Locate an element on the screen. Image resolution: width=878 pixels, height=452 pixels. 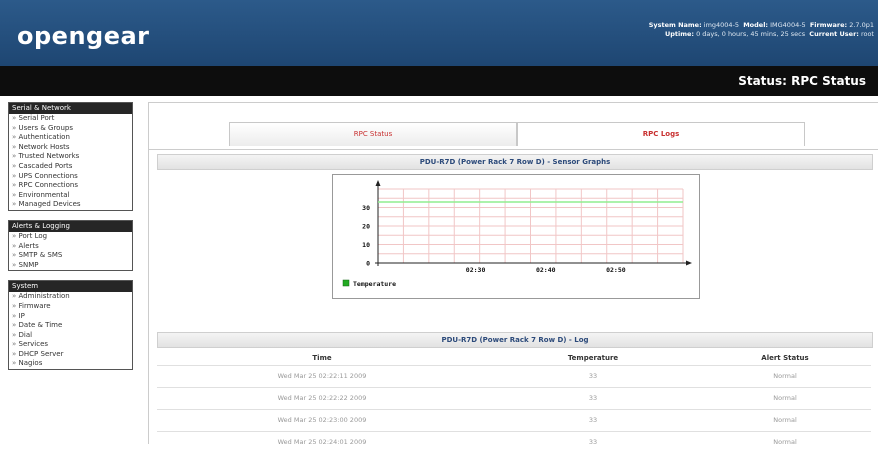
sidebar-item: Firmware is located at coordinates (70, 307).